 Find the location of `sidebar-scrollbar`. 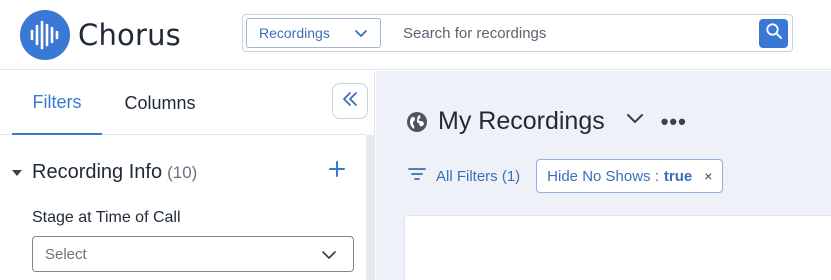

sidebar-scrollbar is located at coordinates (370, 207).